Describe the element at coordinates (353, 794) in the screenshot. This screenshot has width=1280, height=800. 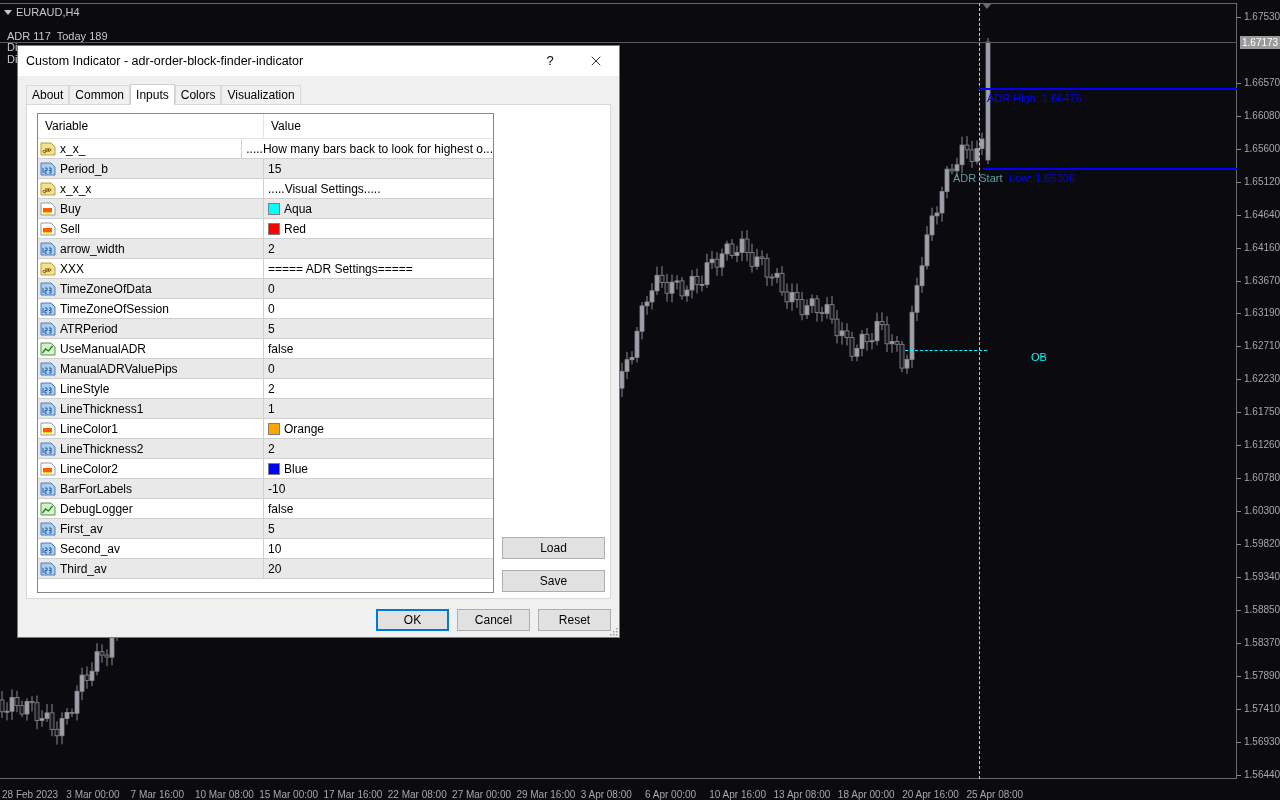
I see `time-label: 17 Mar 16:00` at that location.